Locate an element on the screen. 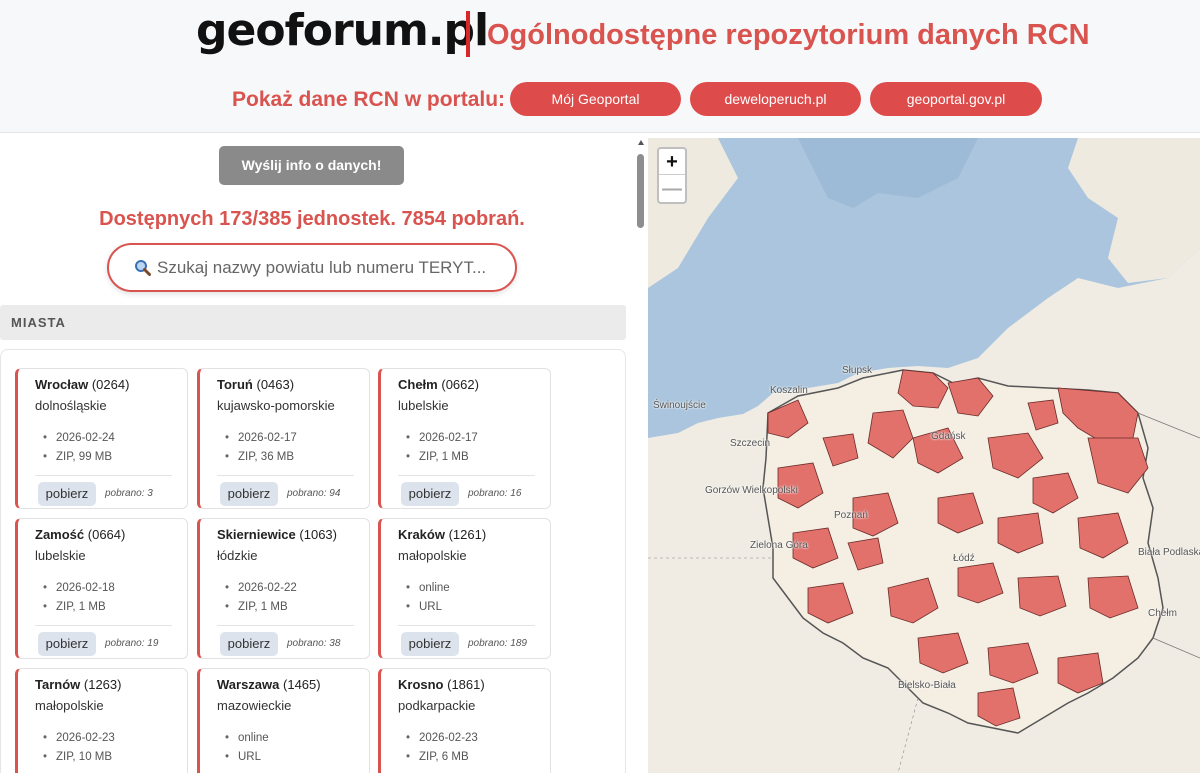  search-box is located at coordinates (312, 267).